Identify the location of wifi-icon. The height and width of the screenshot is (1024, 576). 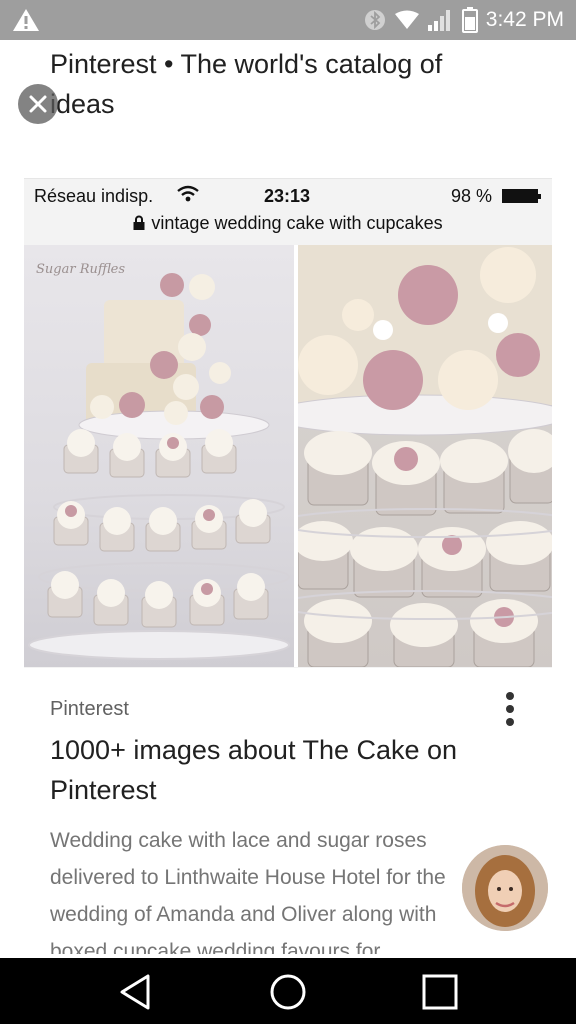
(406, 19).